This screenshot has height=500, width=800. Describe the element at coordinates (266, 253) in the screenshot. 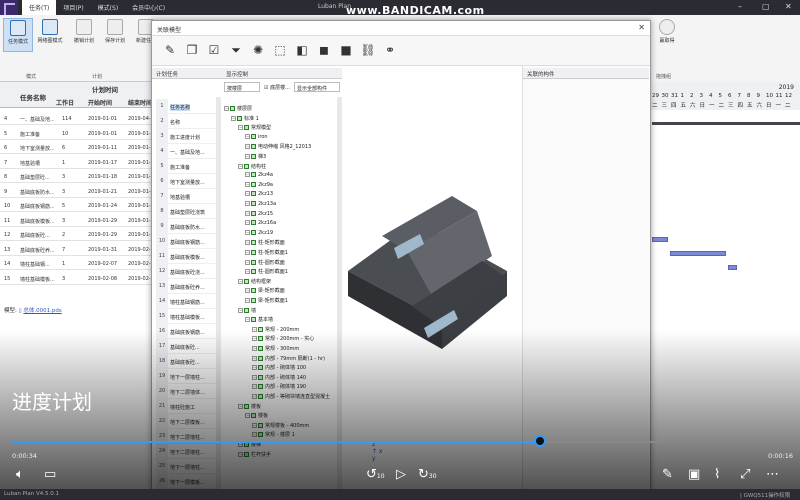

I see `tree-node: − 柱-矩形截面1` at that location.